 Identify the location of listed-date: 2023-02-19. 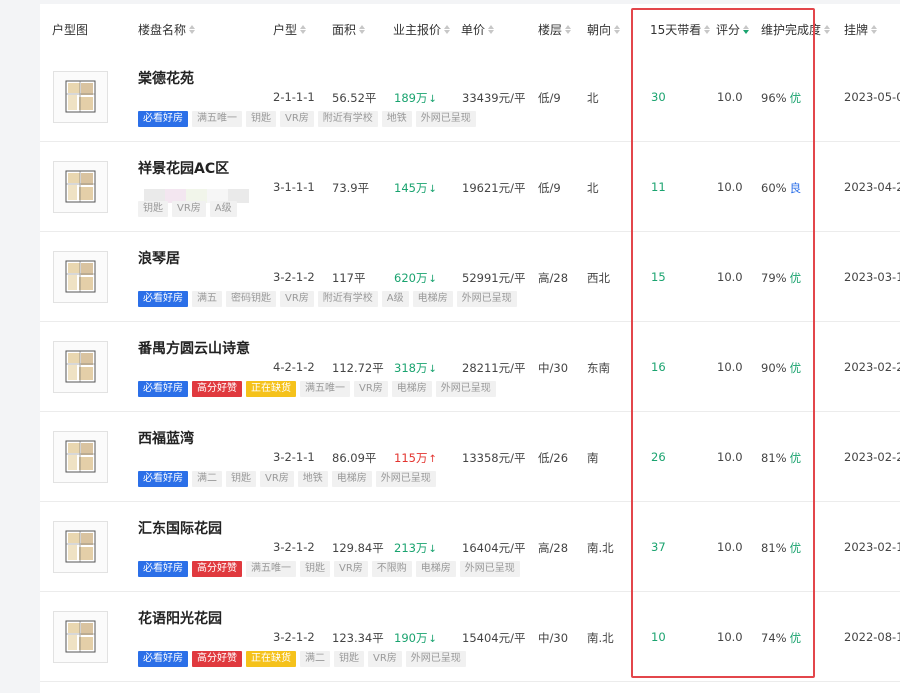
(872, 547).